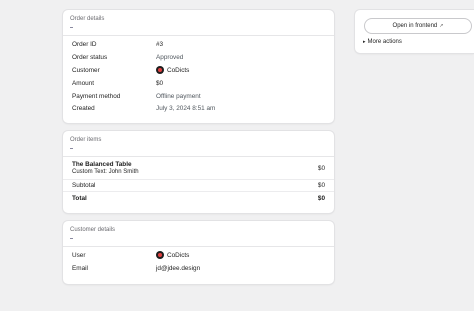 The width and height of the screenshot is (474, 311). I want to click on order-items-title: Order items, so click(86, 140).